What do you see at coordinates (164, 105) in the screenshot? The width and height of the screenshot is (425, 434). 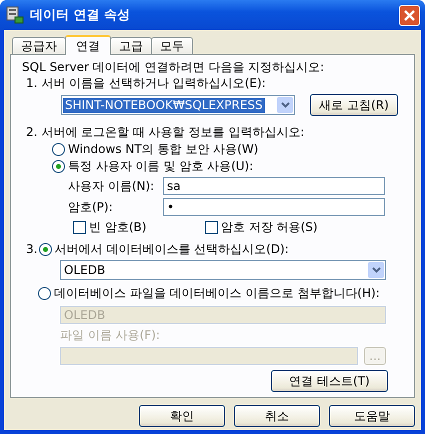 I see `server-name: SHINT-NOTEBOOK₩SQLEXPRESS` at bounding box center [164, 105].